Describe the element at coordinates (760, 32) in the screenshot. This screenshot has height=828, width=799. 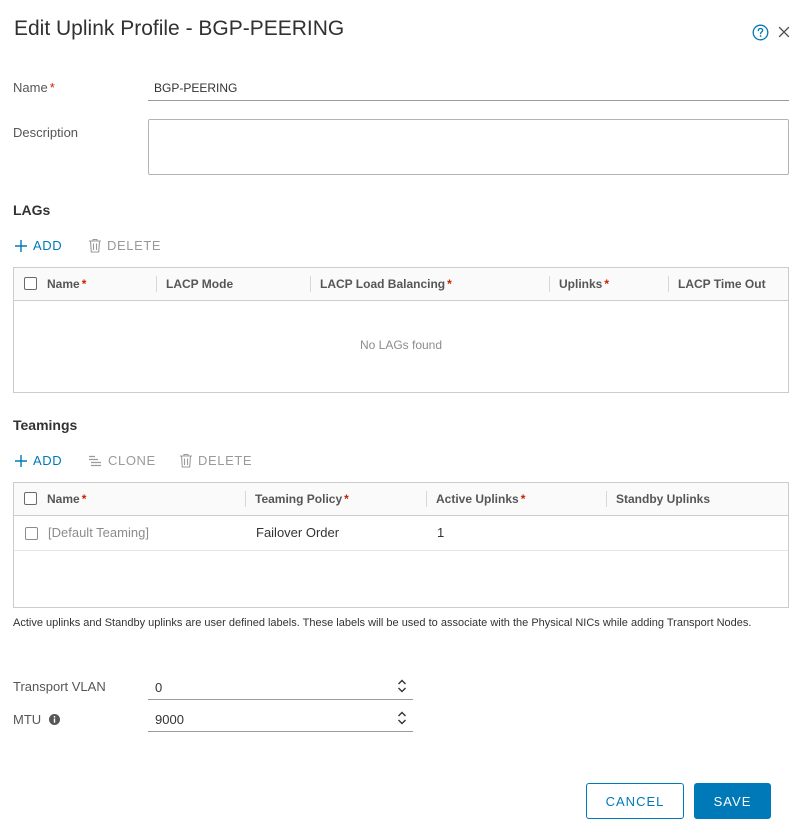
I see `help-icon` at that location.